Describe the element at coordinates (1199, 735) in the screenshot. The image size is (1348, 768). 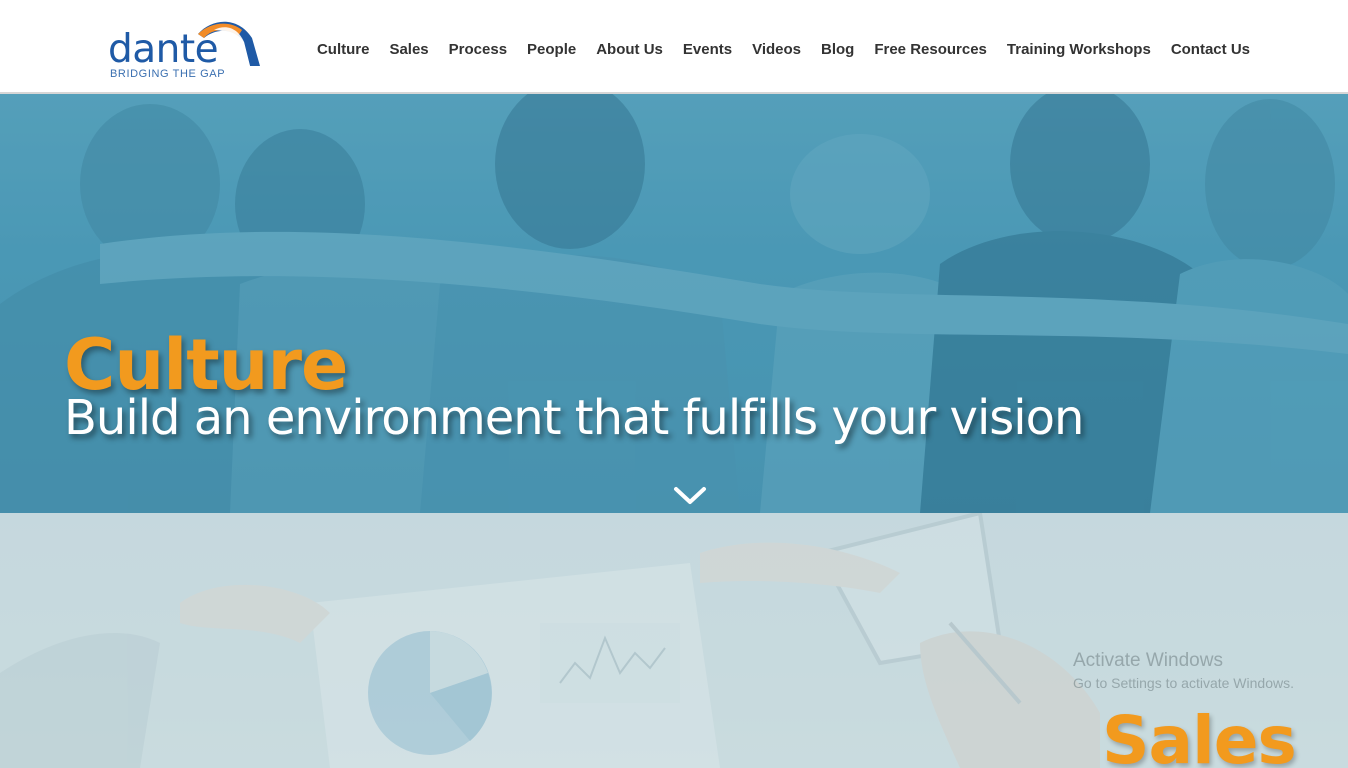
I see `sales-title: Sales` at that location.